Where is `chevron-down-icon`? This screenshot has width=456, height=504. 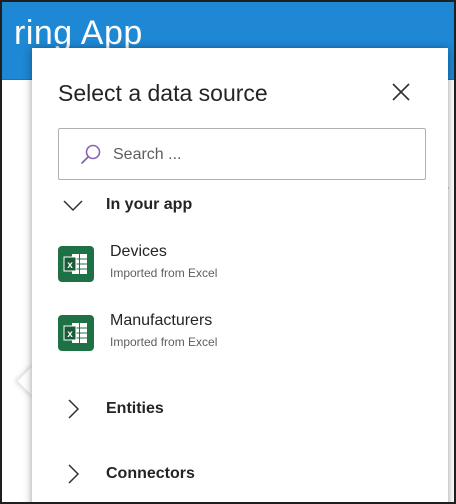
chevron-down-icon is located at coordinates (73, 206).